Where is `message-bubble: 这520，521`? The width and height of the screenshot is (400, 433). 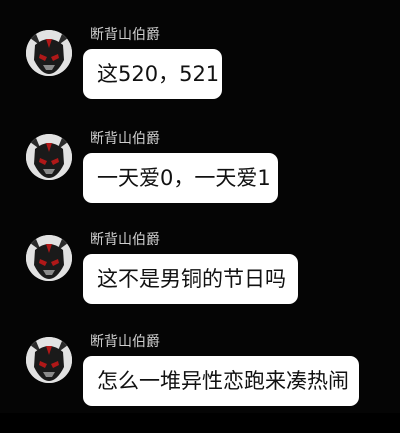 message-bubble: 这520，521 is located at coordinates (152, 74).